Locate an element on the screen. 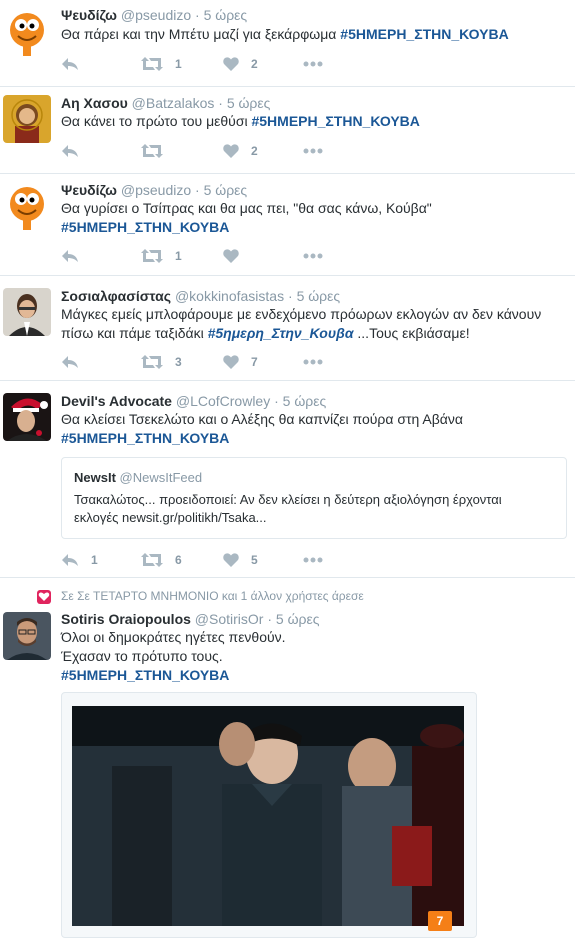  user-handle: @Batzalakos is located at coordinates (173, 103).